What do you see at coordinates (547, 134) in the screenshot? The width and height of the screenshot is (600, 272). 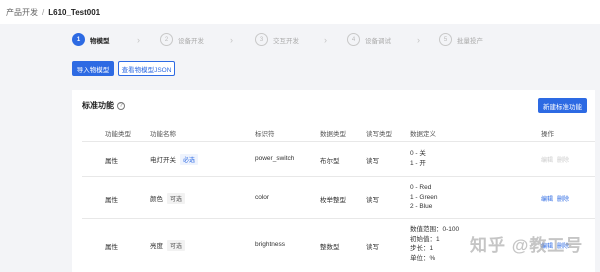 I see `header-actions: 操作` at bounding box center [547, 134].